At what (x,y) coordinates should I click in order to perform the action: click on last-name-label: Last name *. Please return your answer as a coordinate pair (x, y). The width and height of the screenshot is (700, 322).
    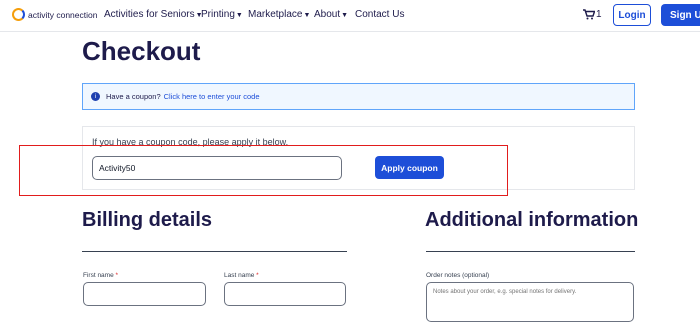
    Looking at the image, I should click on (241, 275).